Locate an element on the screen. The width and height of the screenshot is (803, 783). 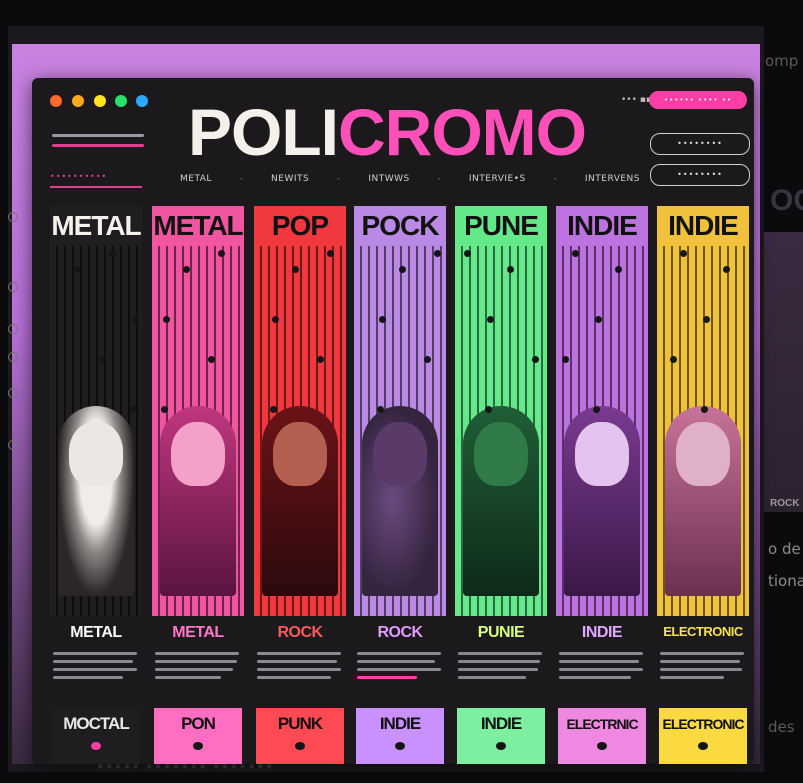
tile-label: ELECTRNIC is located at coordinates (602, 724).